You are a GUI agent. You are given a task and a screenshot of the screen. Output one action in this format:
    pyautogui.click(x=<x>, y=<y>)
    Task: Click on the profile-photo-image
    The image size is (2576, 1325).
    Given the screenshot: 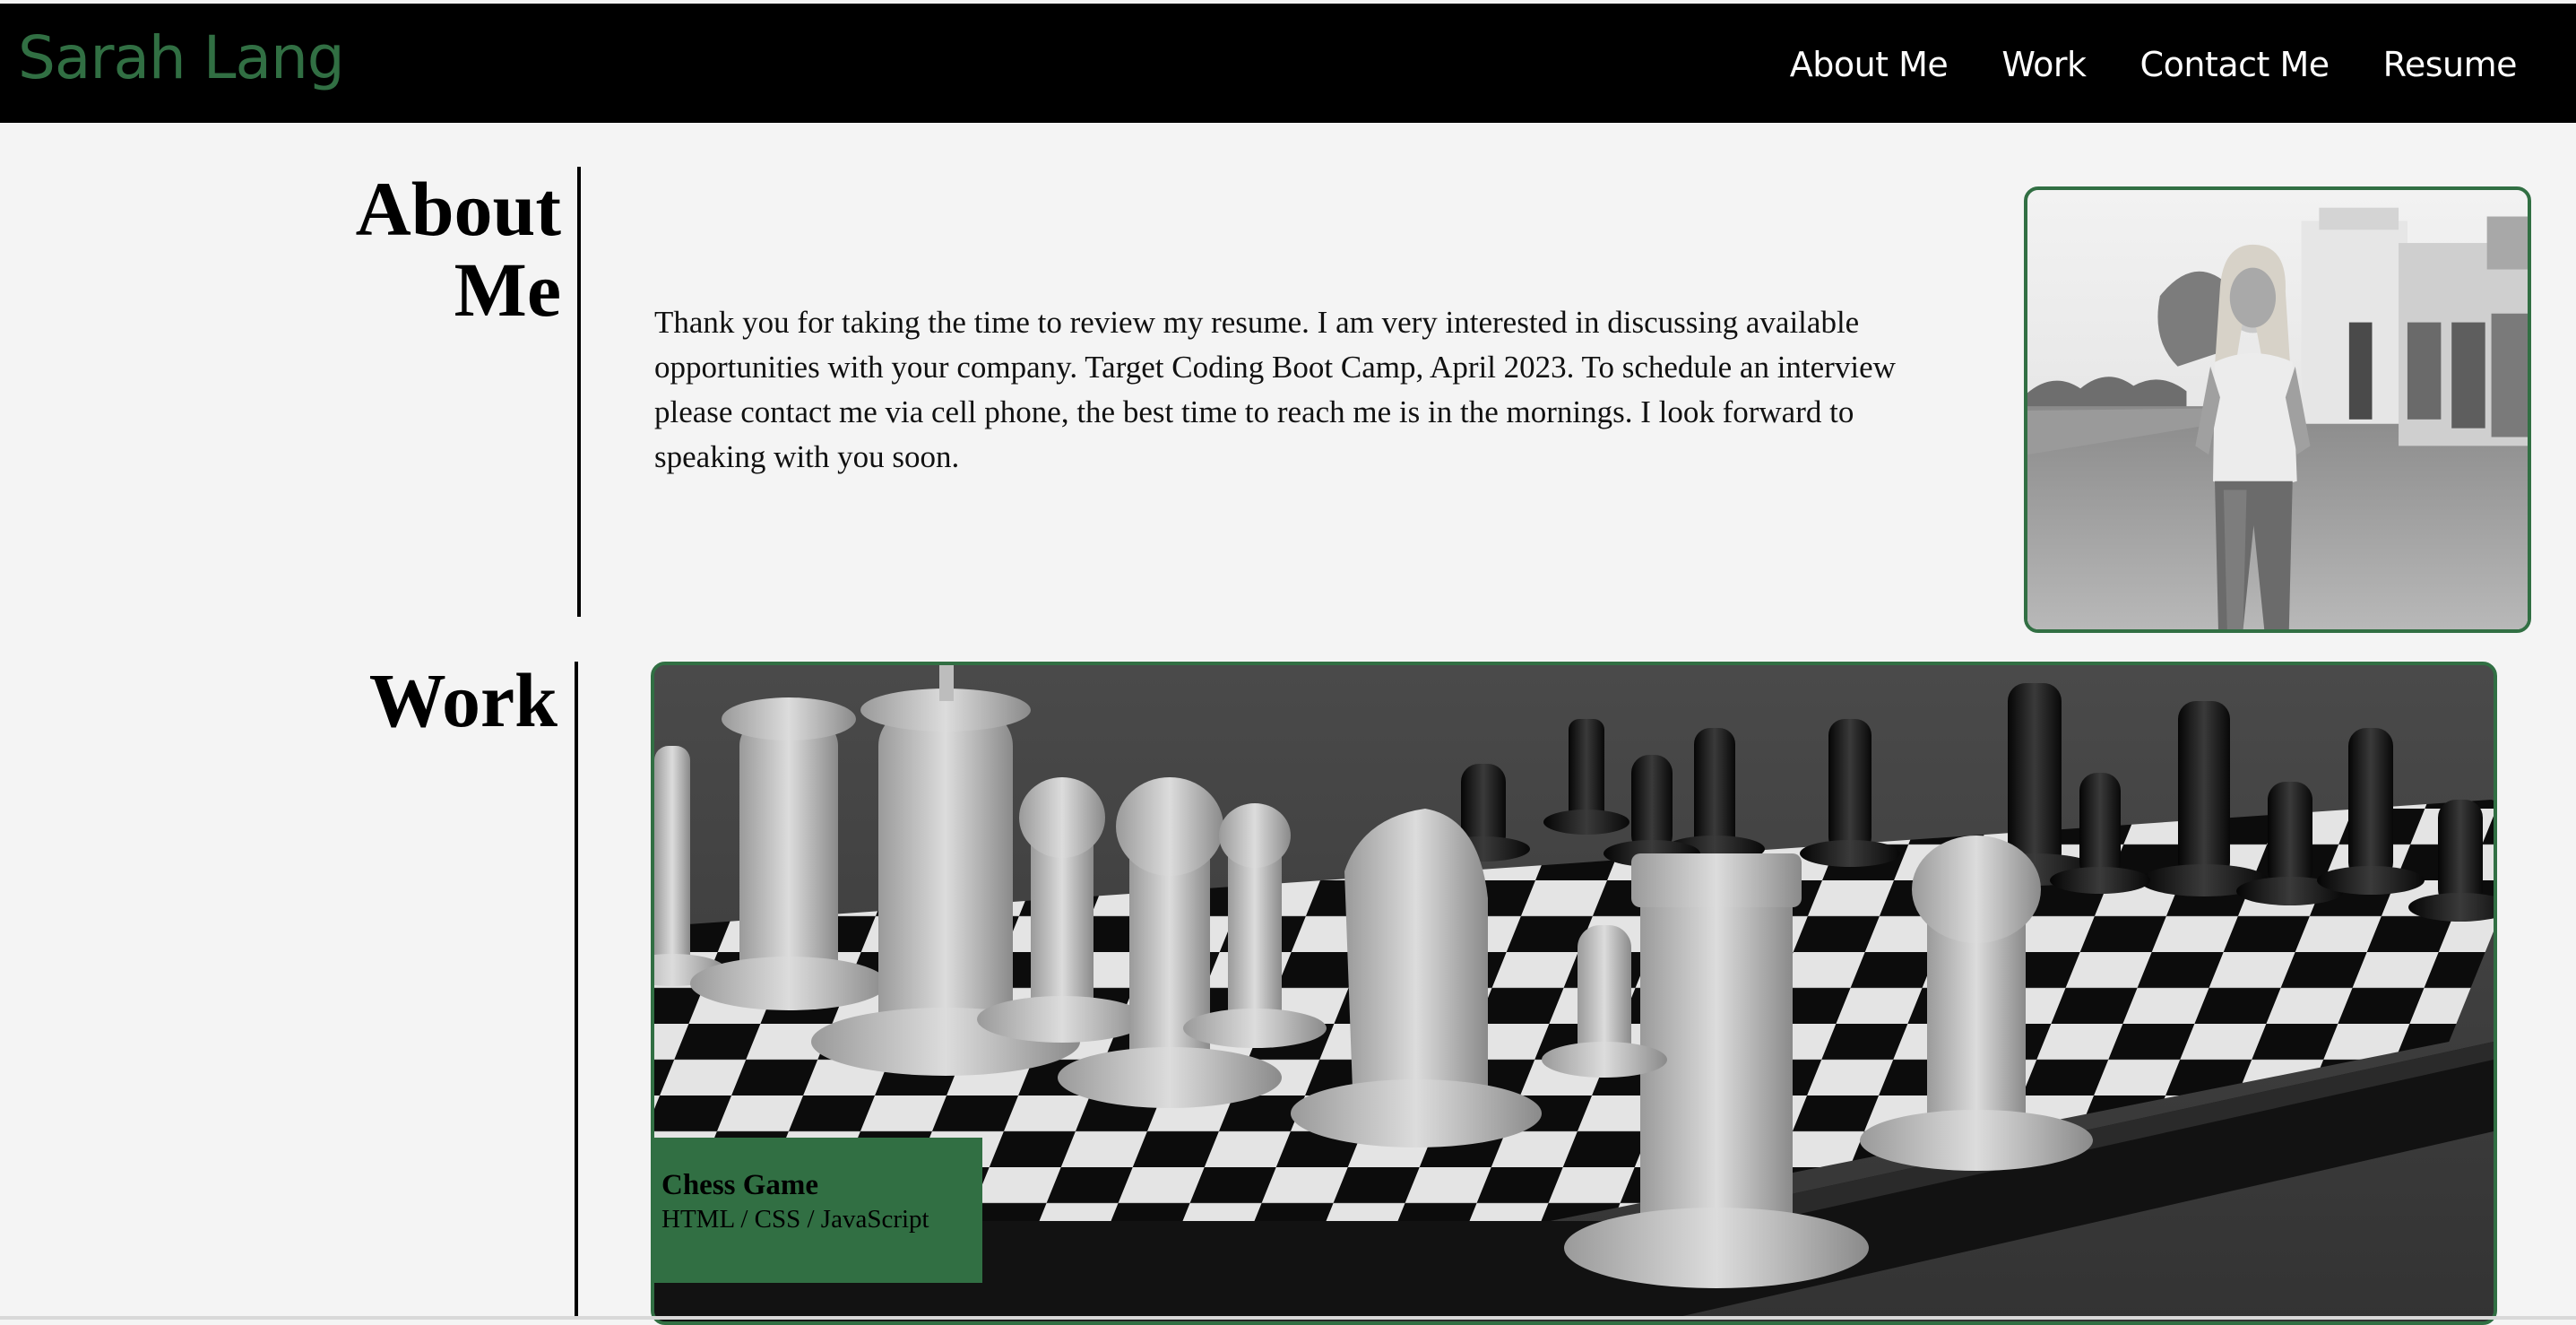 What is the action you would take?
    pyautogui.click(x=2277, y=410)
    